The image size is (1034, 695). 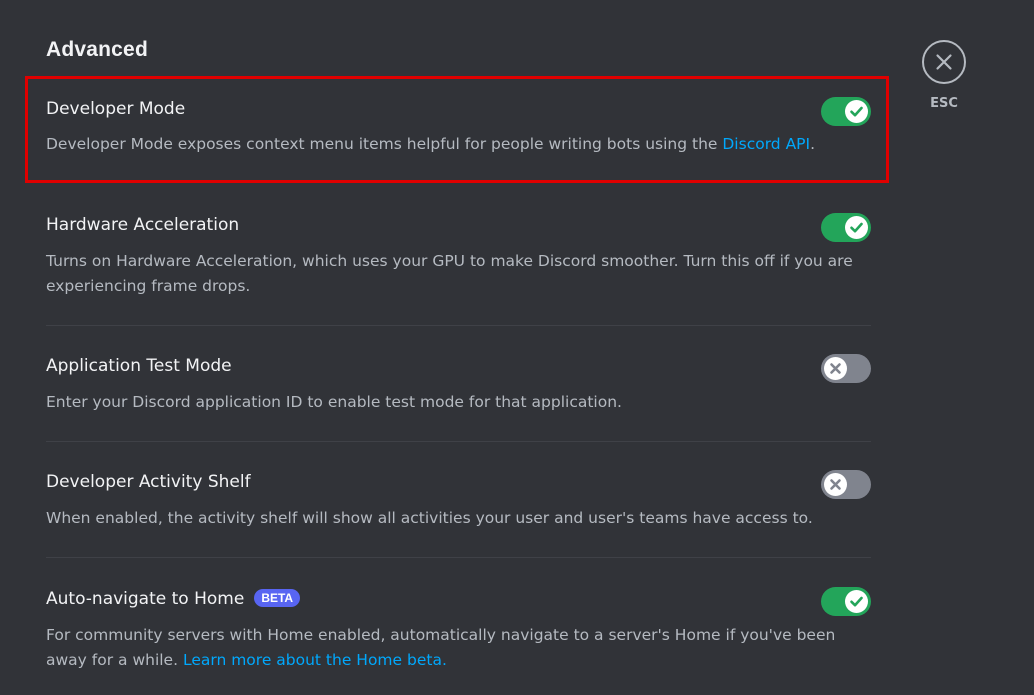 I want to click on setting-title-text: Auto-navigate to Home, so click(x=145, y=599).